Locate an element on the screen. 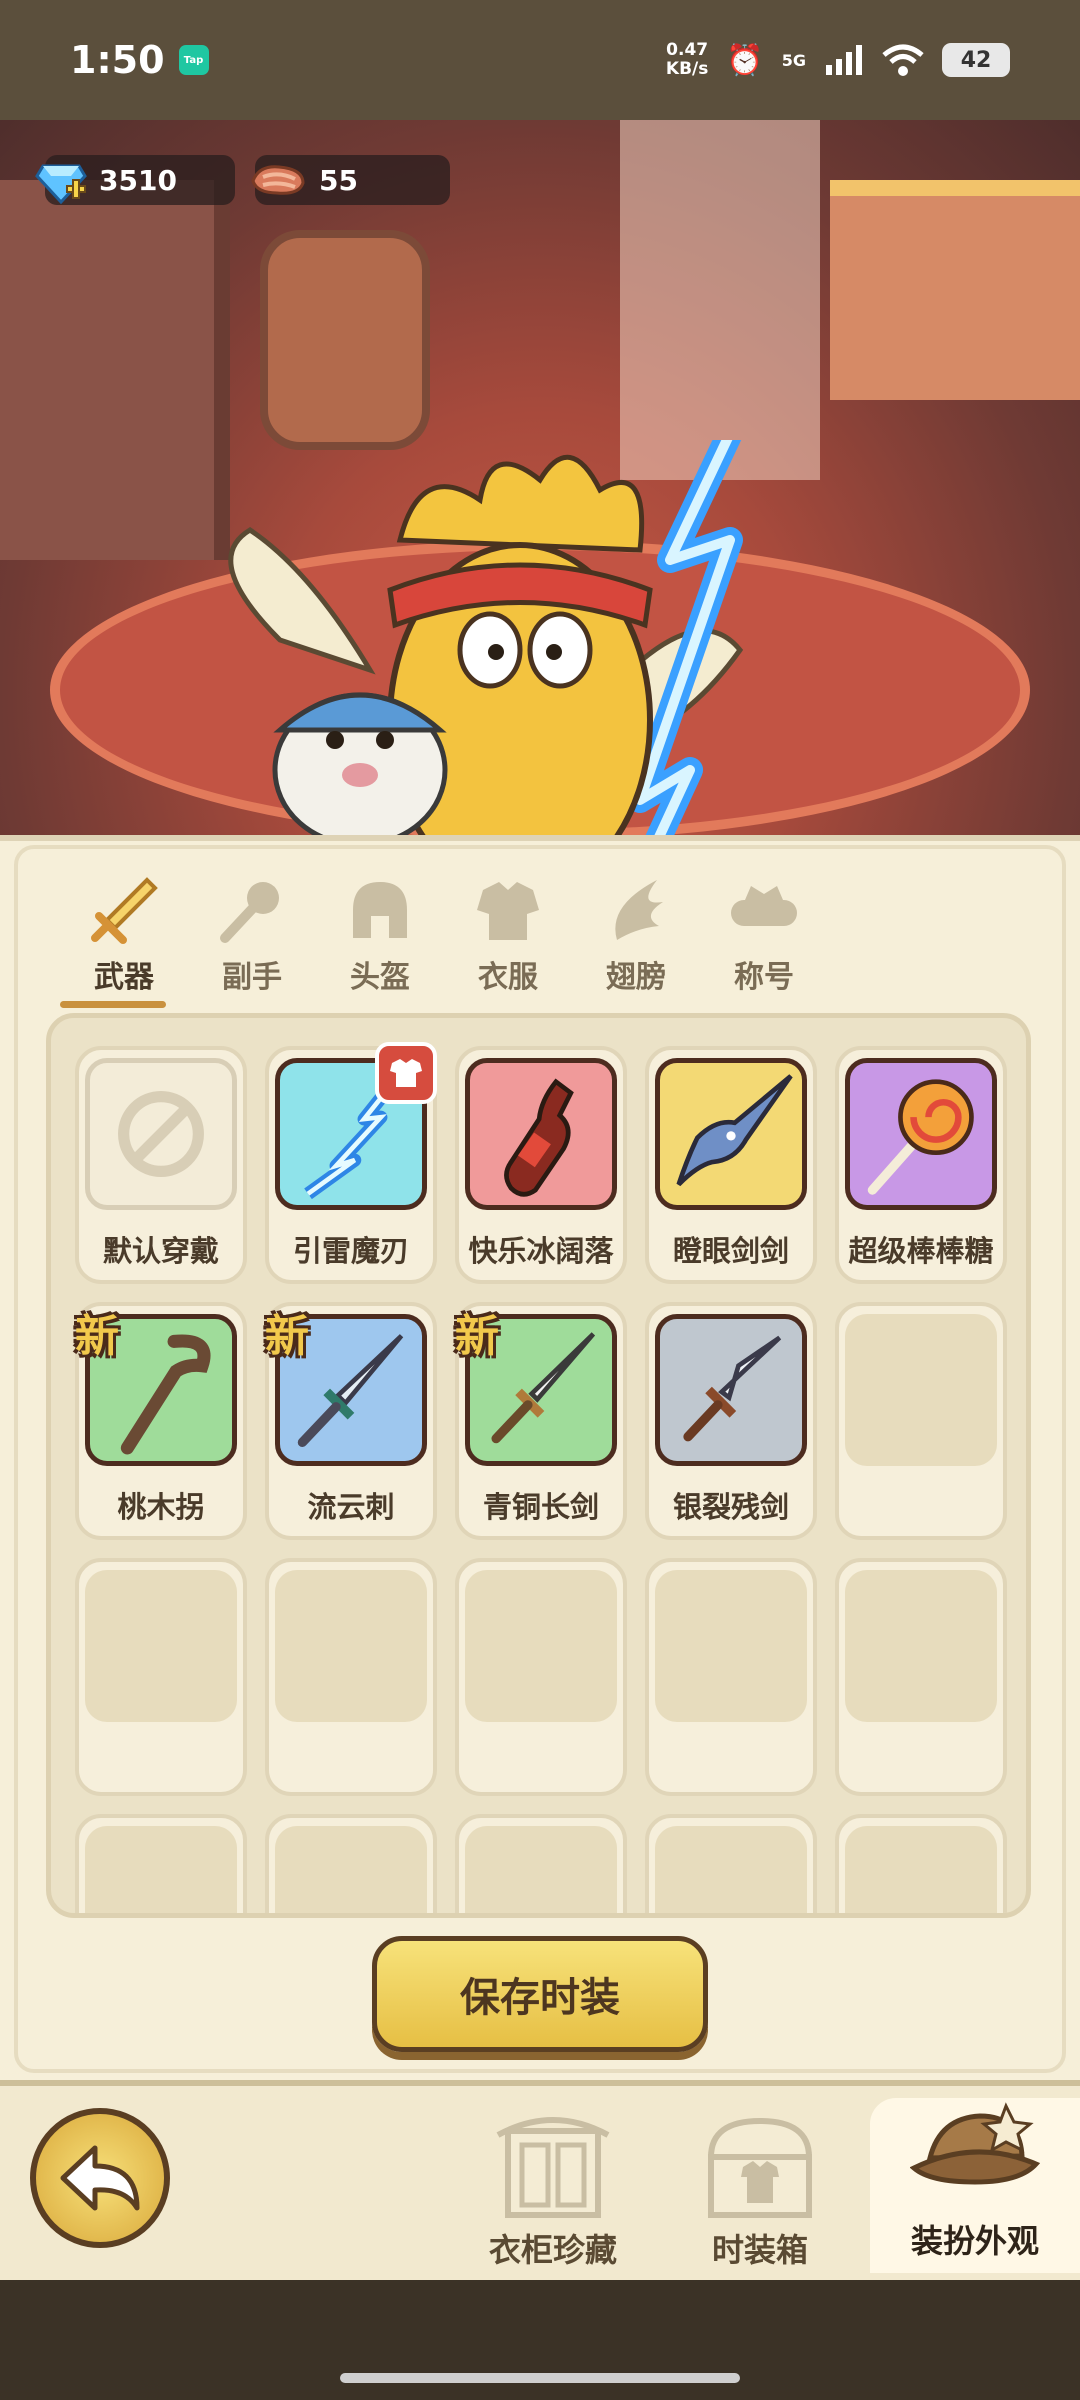 The width and height of the screenshot is (1080, 2400). status-icons: 0.47 KB/s ⏰ 5G 42 is located at coordinates (838, 60).